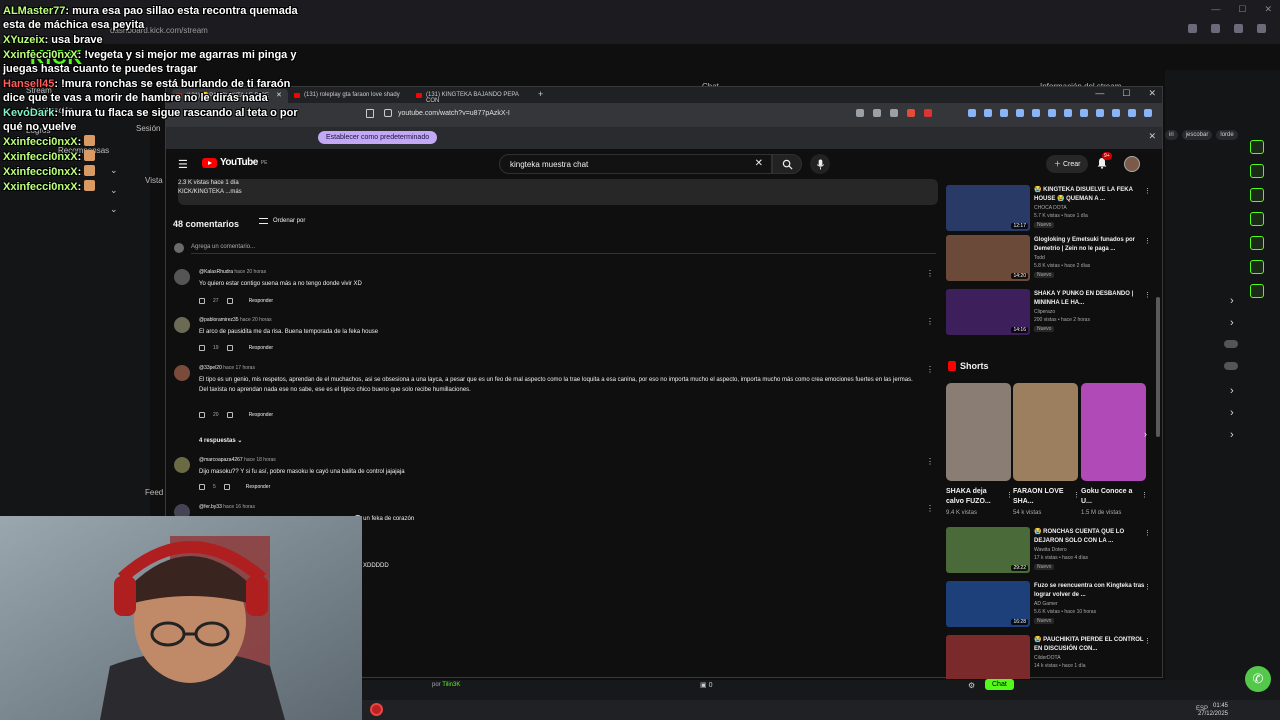 The height and width of the screenshot is (720, 1280). I want to click on user-chip: iri, so click(1171, 135).